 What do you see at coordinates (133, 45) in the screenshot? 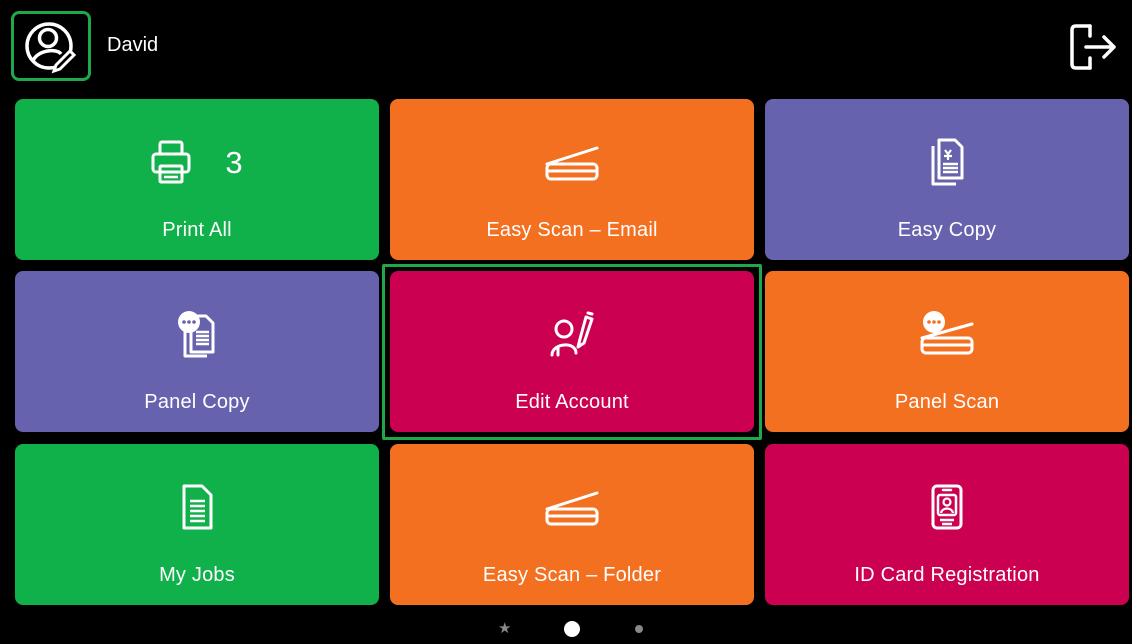
I see `user-name: David` at bounding box center [133, 45].